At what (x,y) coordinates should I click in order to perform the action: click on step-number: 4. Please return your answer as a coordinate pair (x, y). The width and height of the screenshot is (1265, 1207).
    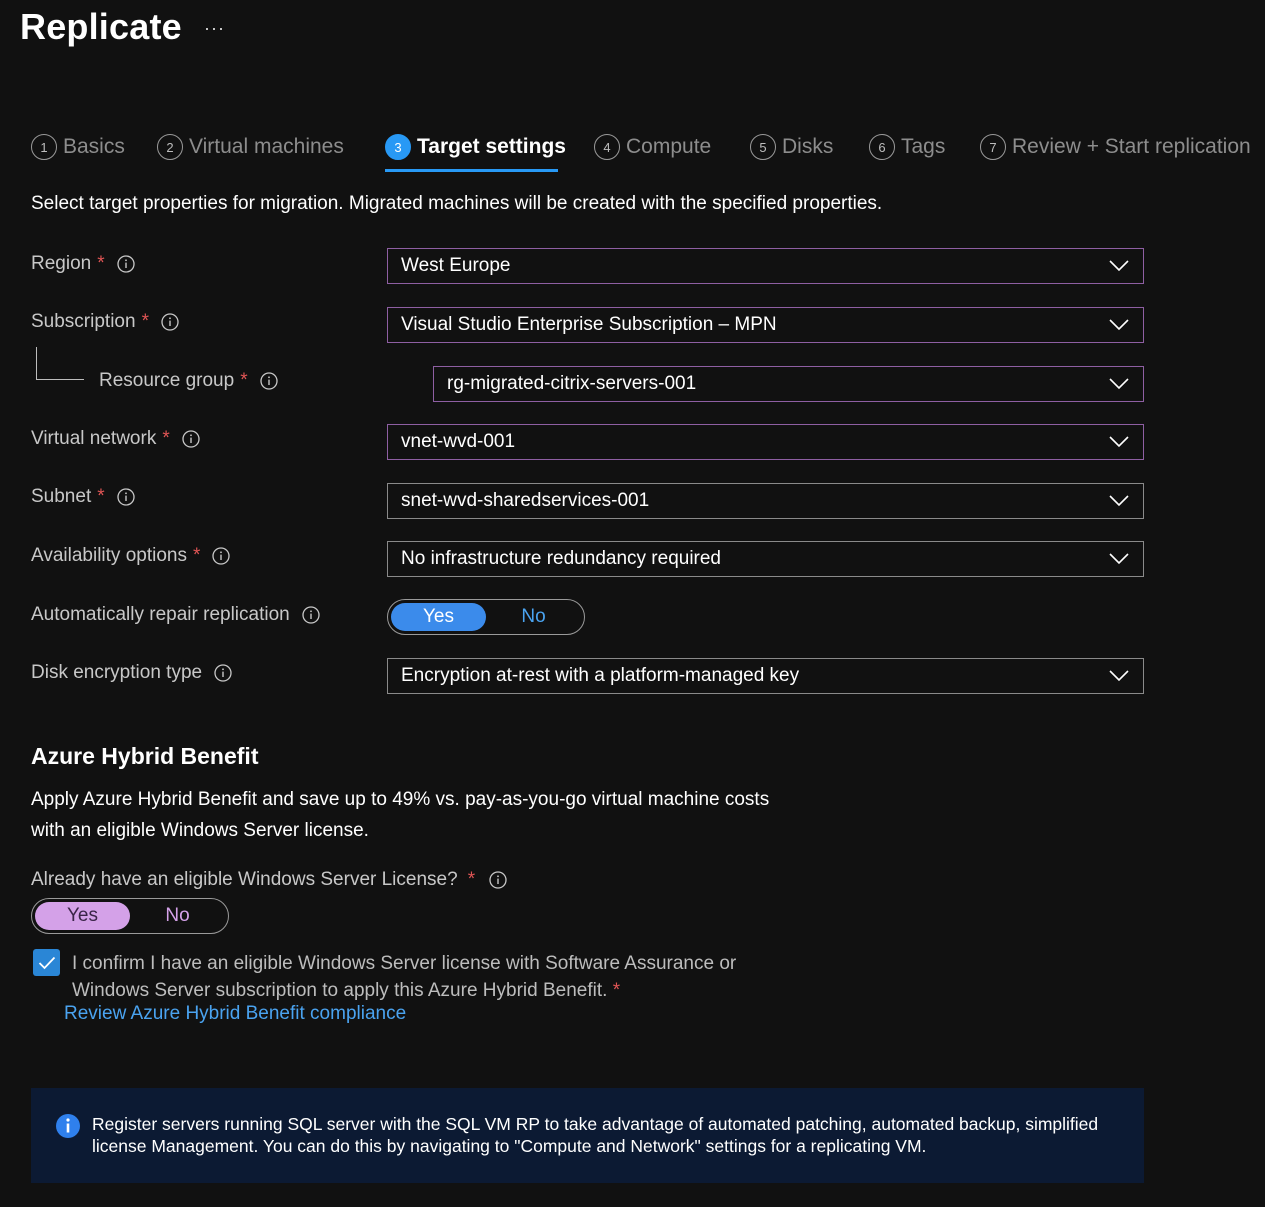
    Looking at the image, I should click on (607, 147).